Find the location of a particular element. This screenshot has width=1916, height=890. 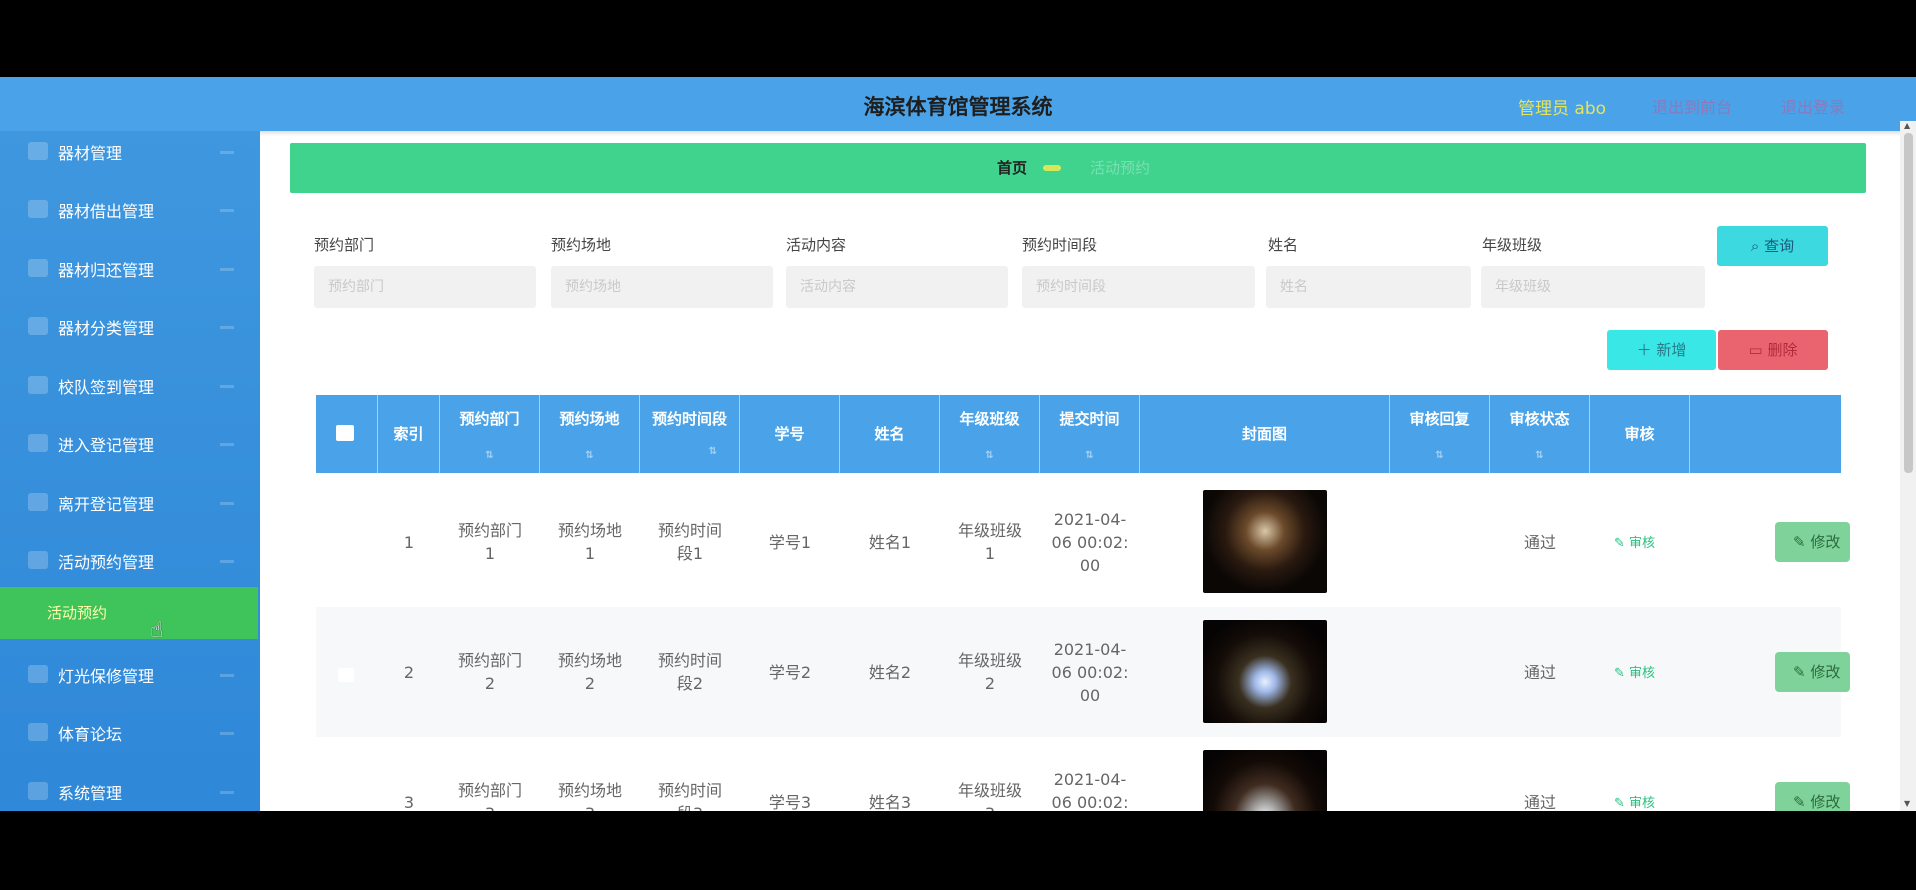

column-label: 学号 is located at coordinates (789, 434).